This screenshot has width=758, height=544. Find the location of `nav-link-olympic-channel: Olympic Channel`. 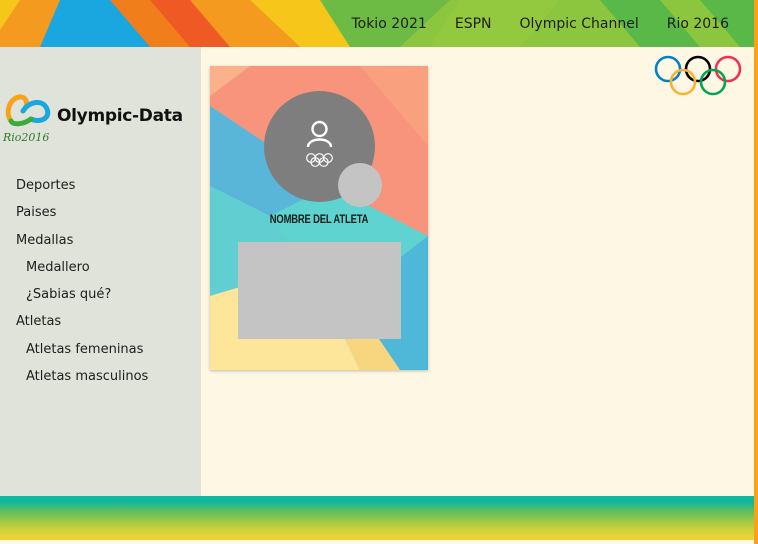

nav-link-olympic-channel: Olympic Channel is located at coordinates (579, 24).